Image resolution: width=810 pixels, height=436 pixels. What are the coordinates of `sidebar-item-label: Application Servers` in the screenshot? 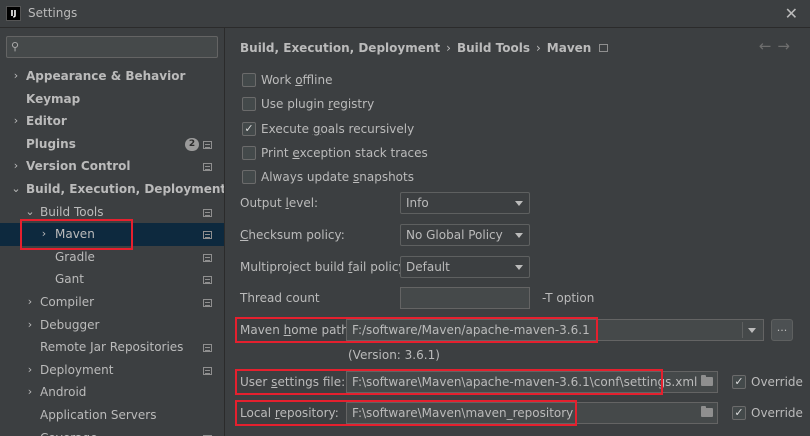 It's located at (98, 414).